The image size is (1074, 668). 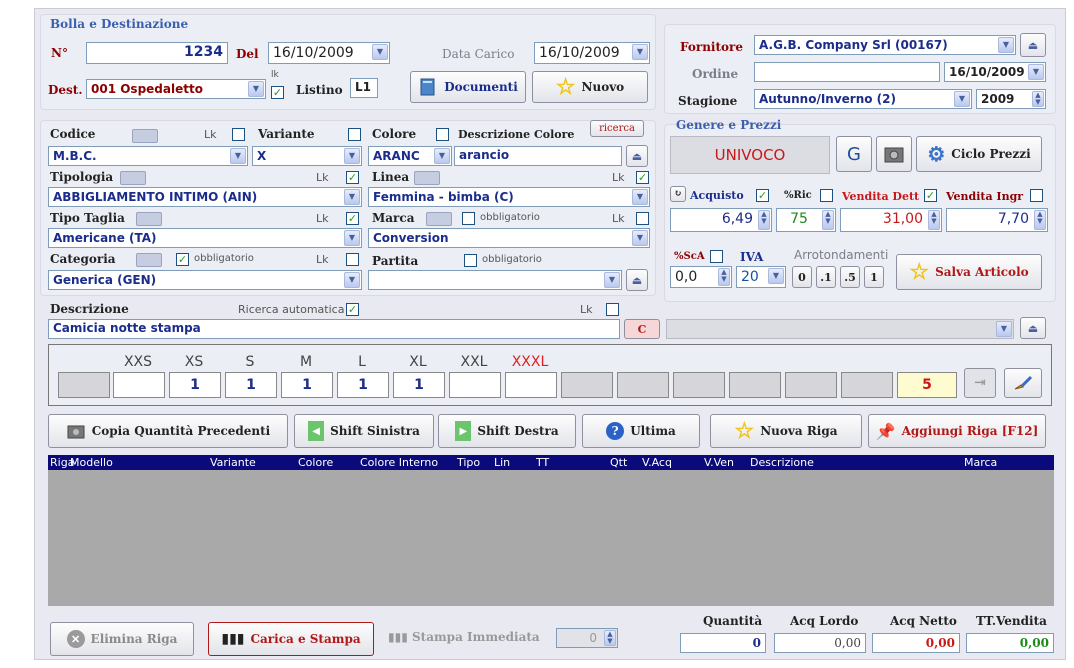 I want to click on vendita-dett-checkbox: ✓, so click(x=930, y=195).